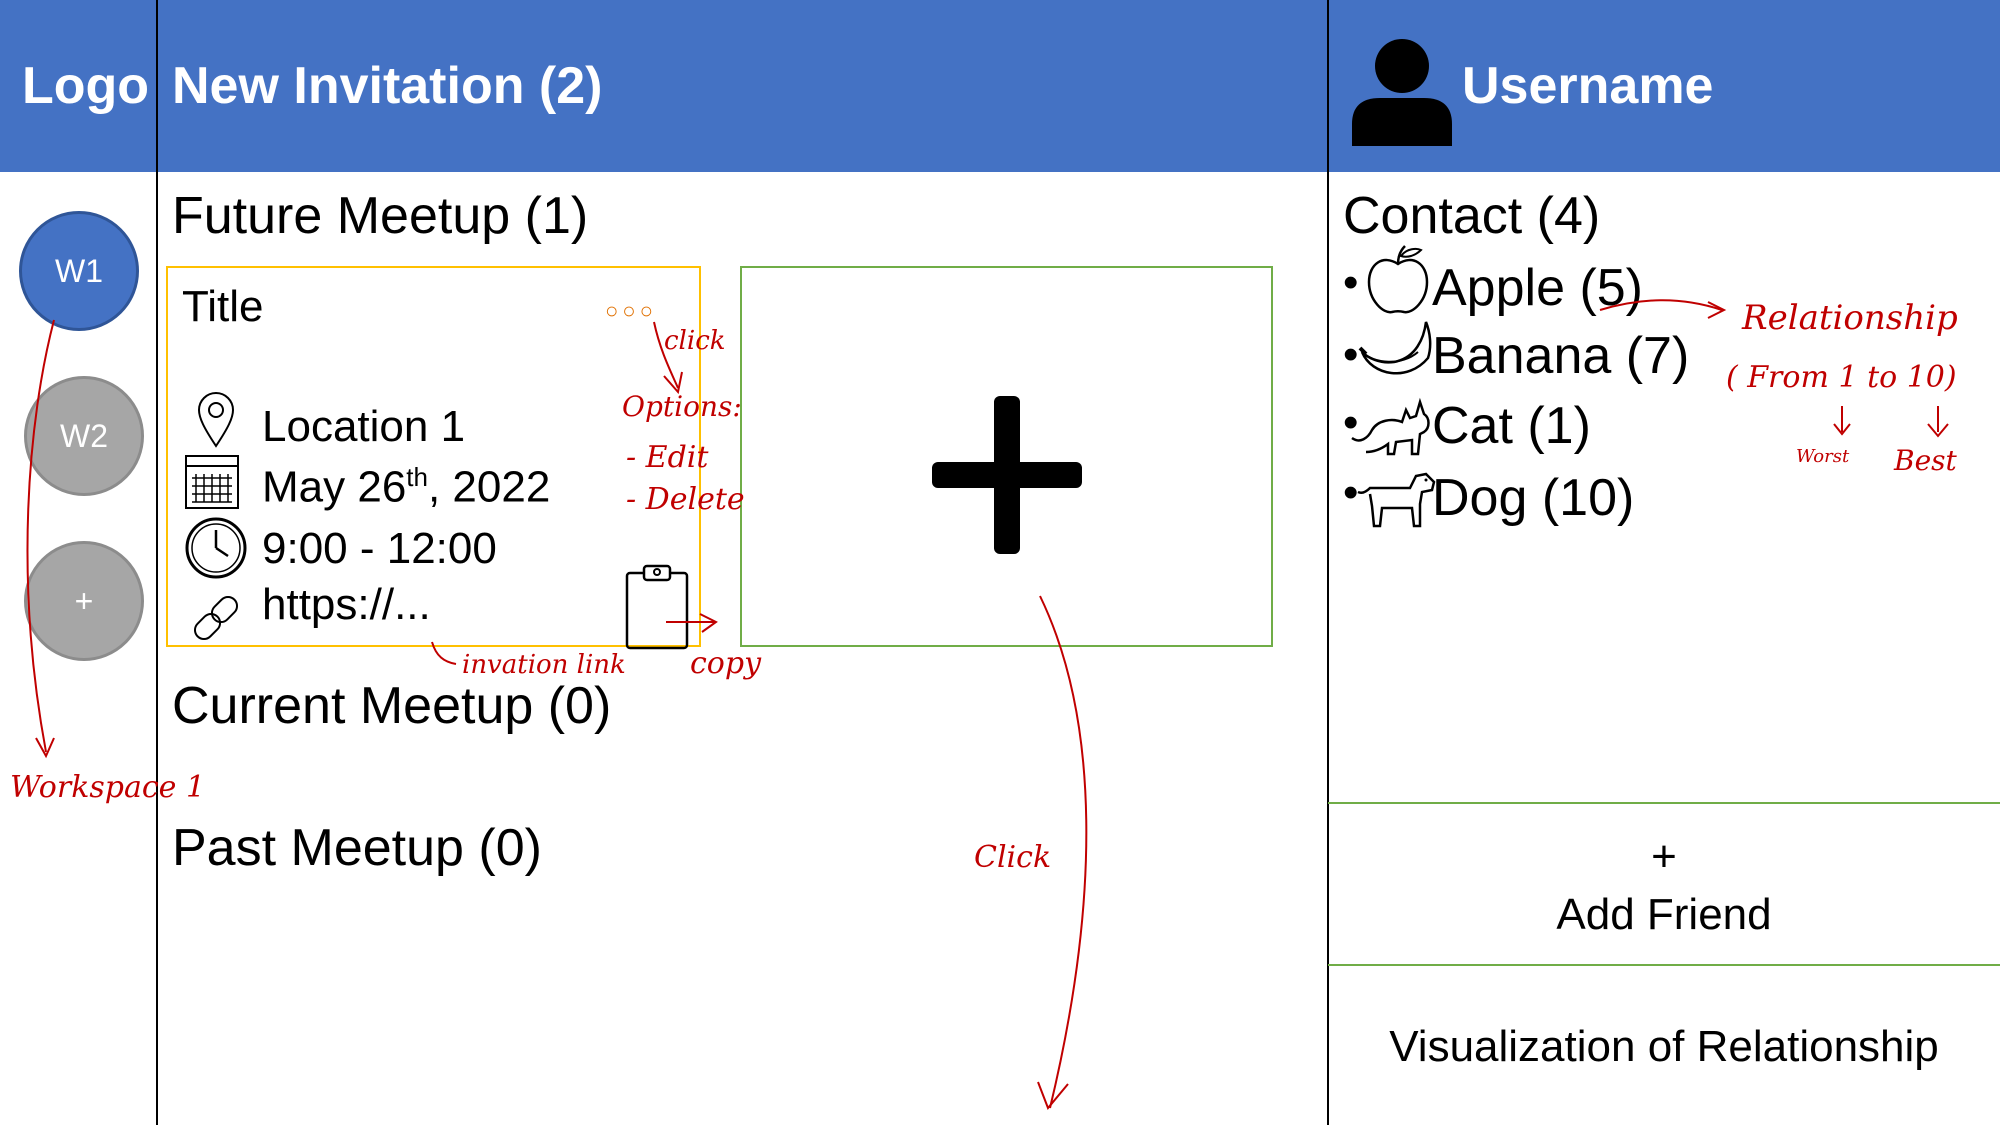 The height and width of the screenshot is (1125, 2000). What do you see at coordinates (444, 653) in the screenshot?
I see `invitation-link-arrow` at bounding box center [444, 653].